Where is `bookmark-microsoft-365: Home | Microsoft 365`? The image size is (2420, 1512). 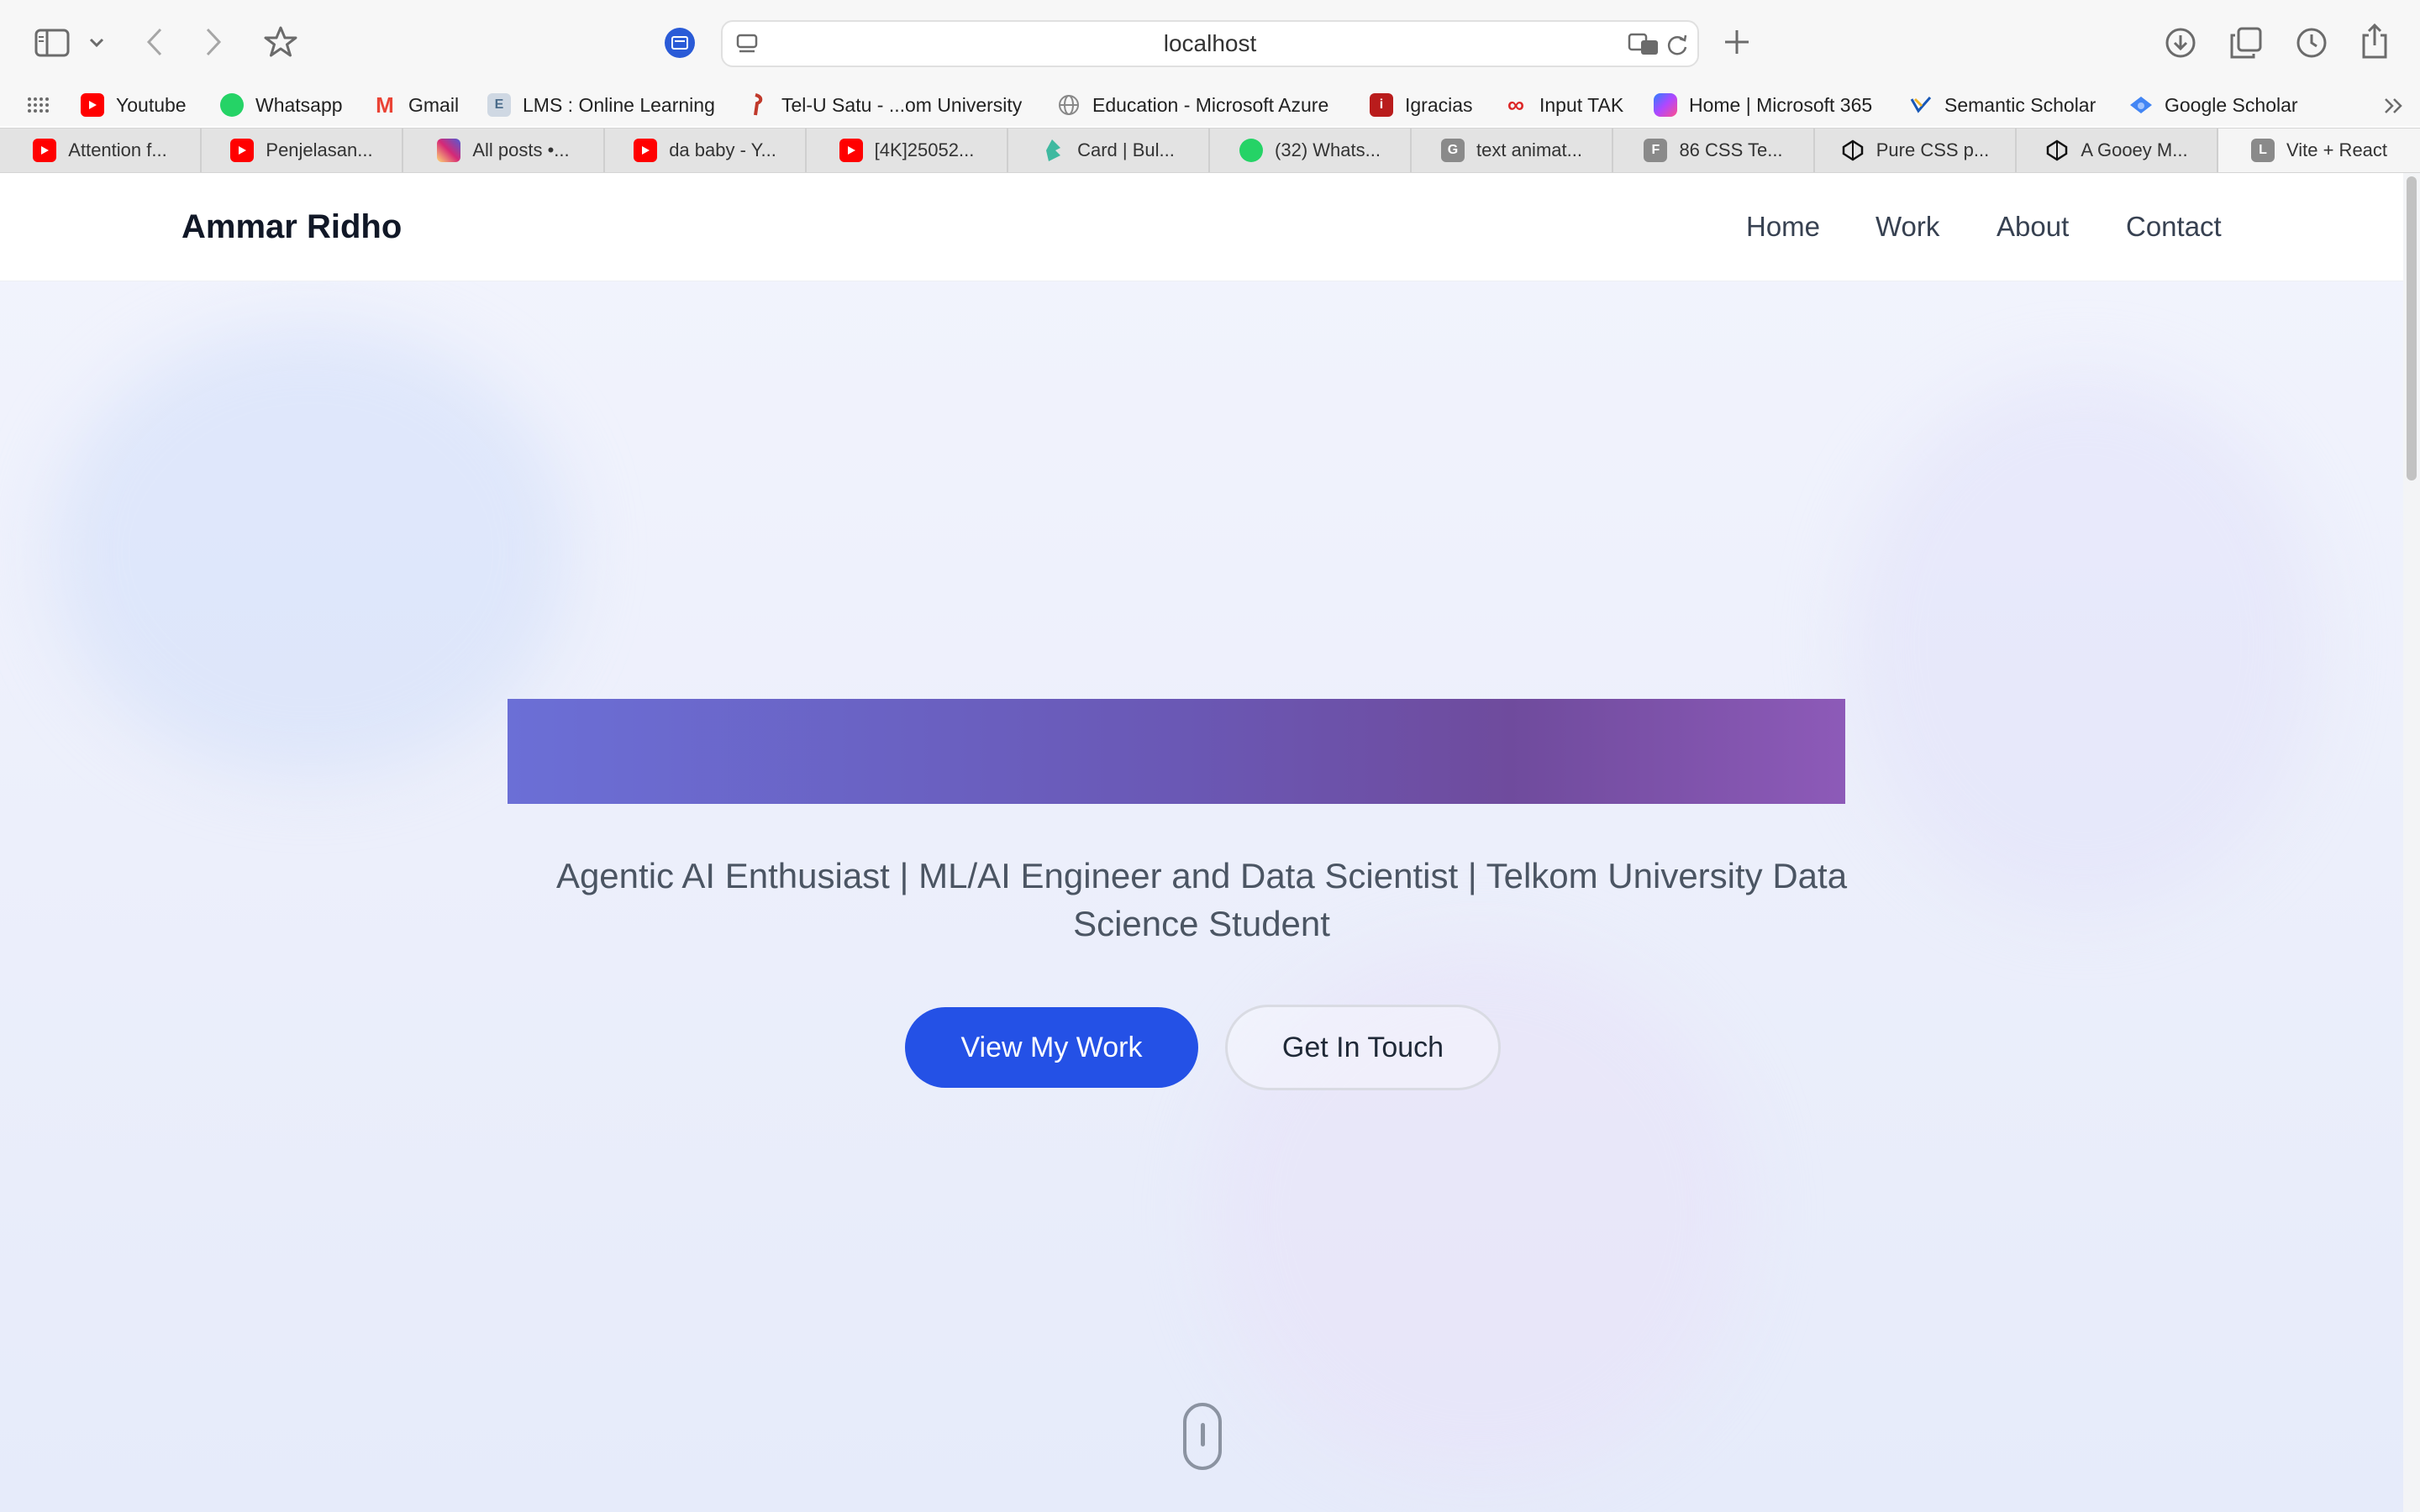 bookmark-microsoft-365: Home | Microsoft 365 is located at coordinates (1763, 105).